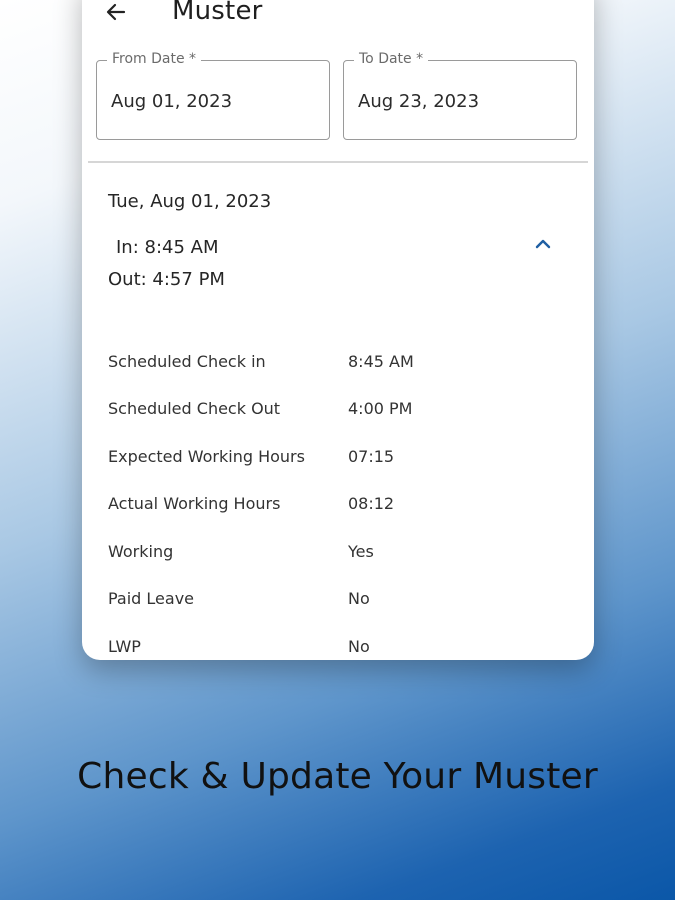 The width and height of the screenshot is (675, 900). Describe the element at coordinates (190, 201) in the screenshot. I see `entry-date: Tue, Aug 01, 2023` at that location.